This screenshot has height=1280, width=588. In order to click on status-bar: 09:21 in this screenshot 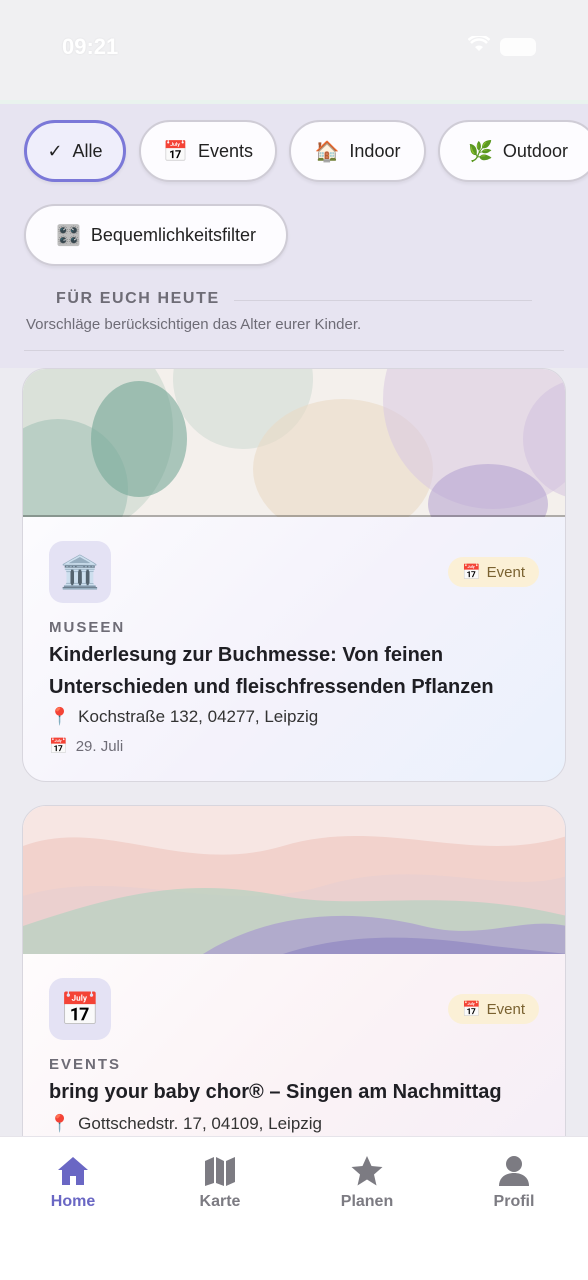, I will do `click(294, 50)`.